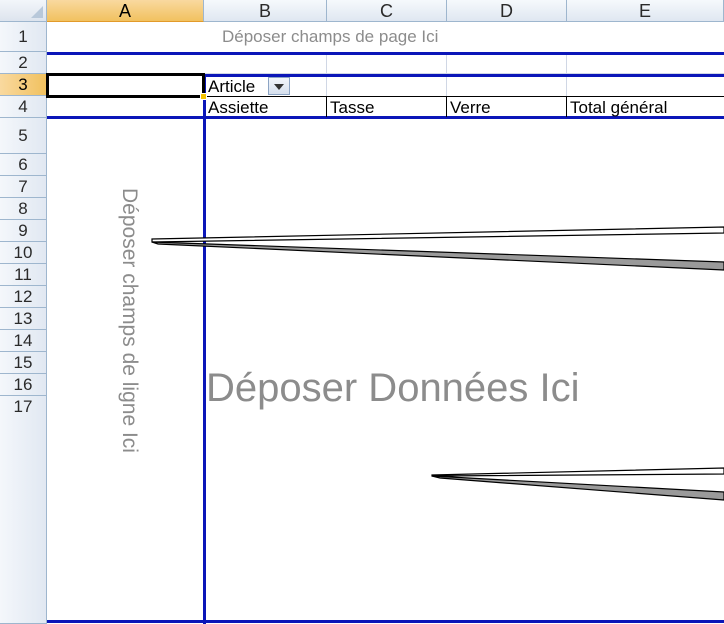 The width and height of the screenshot is (724, 624). What do you see at coordinates (437, 256) in the screenshot?
I see `callout-row-zone-bottom` at bounding box center [437, 256].